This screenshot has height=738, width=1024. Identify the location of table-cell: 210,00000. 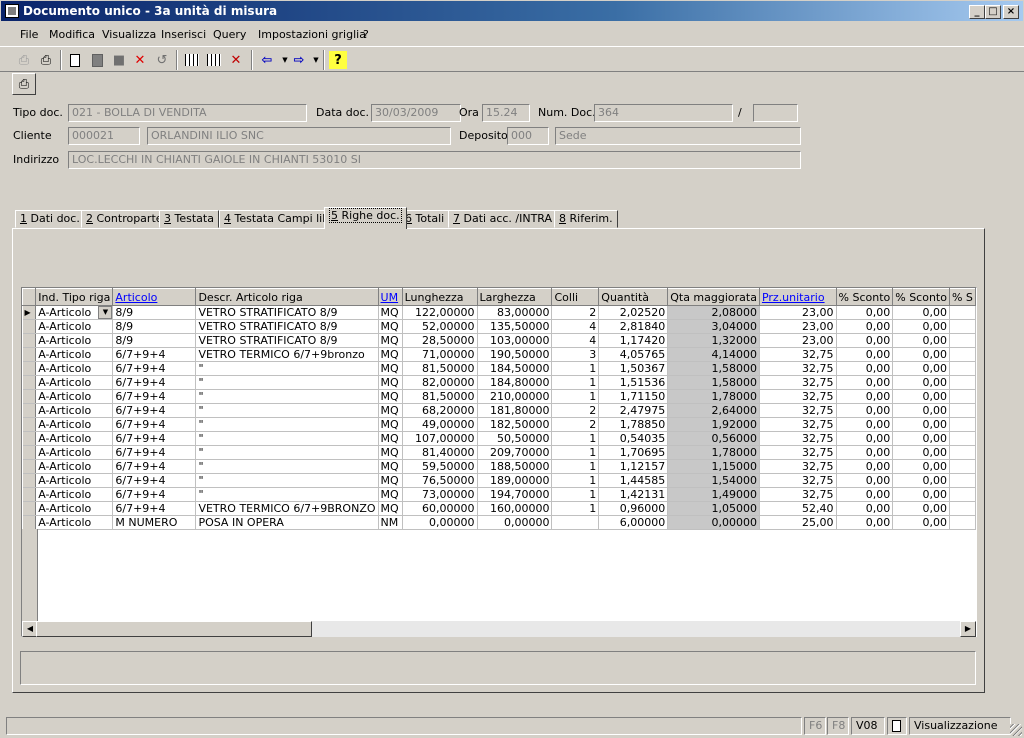
(515, 396).